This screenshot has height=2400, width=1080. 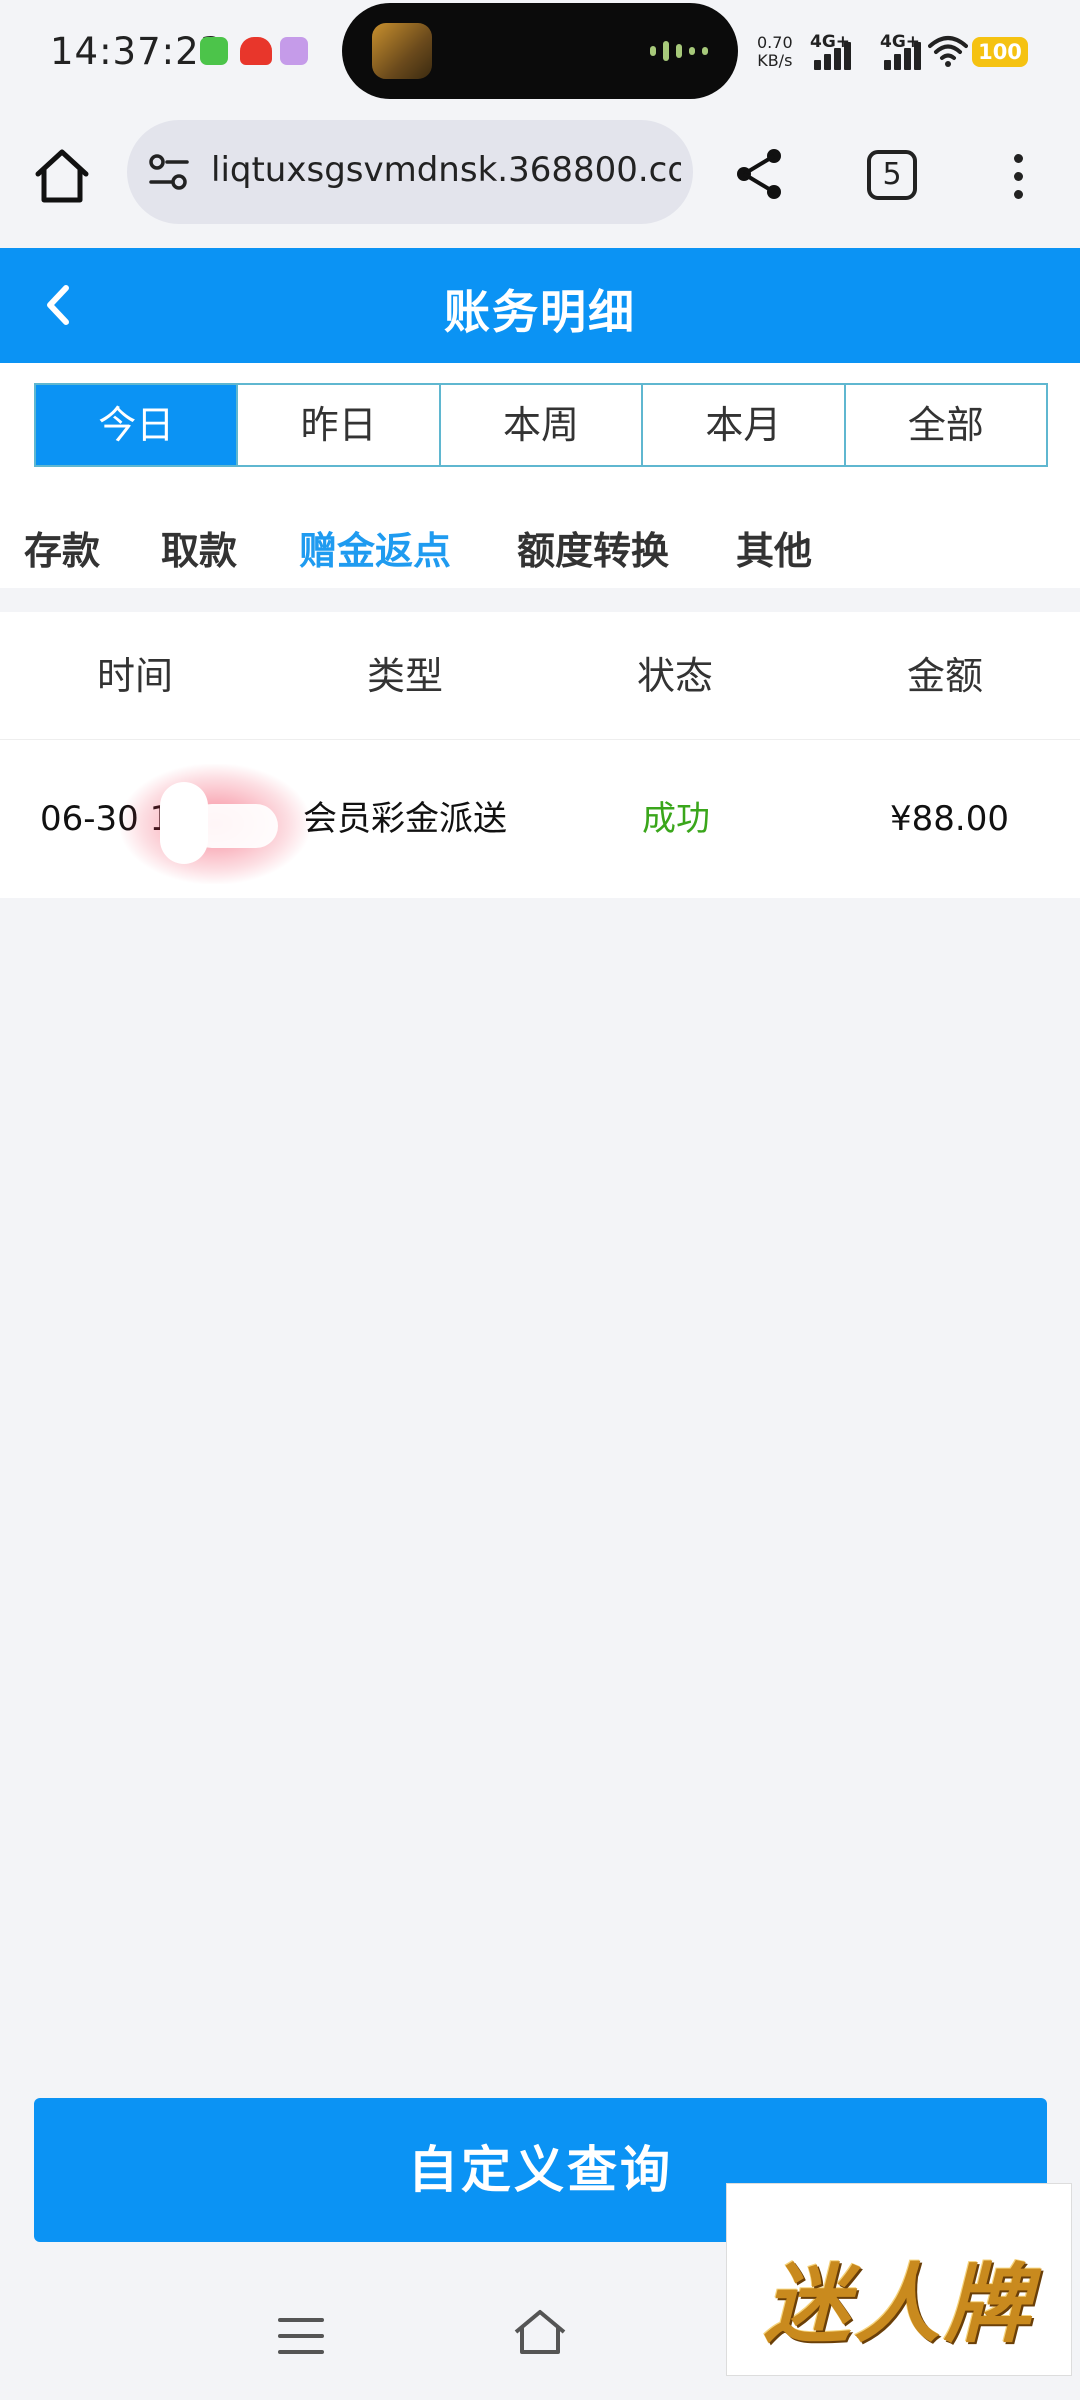 I want to click on table-header: 时间 类型 状态 金额, so click(x=540, y=676).